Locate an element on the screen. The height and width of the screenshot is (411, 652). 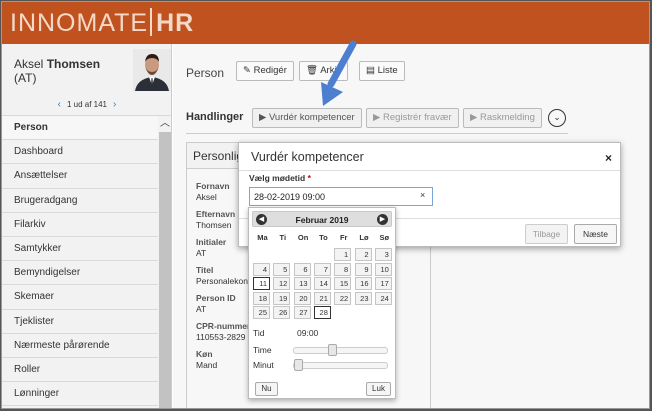
weekday-label: Fr is located at coordinates (343, 237).